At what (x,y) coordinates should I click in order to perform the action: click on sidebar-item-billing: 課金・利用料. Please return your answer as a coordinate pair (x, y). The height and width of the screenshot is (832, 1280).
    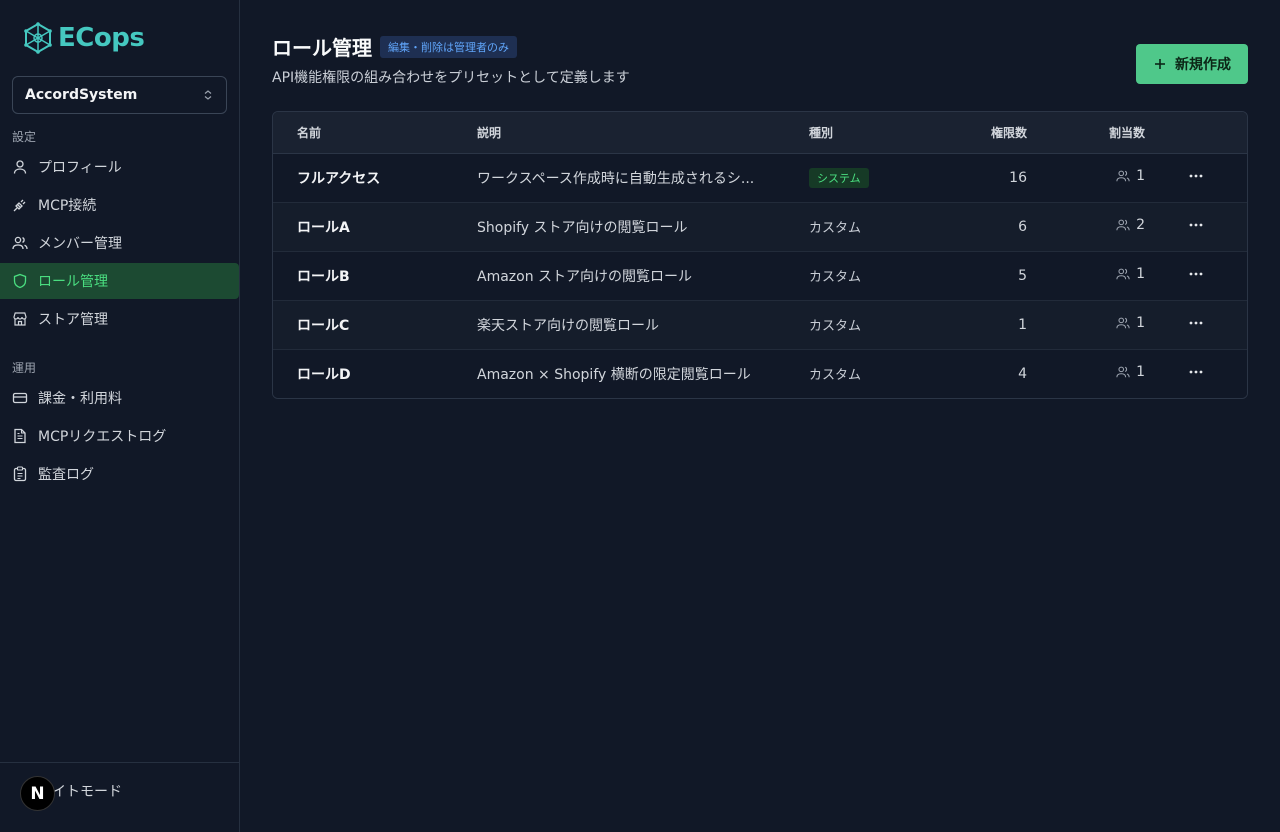
    Looking at the image, I should click on (119, 398).